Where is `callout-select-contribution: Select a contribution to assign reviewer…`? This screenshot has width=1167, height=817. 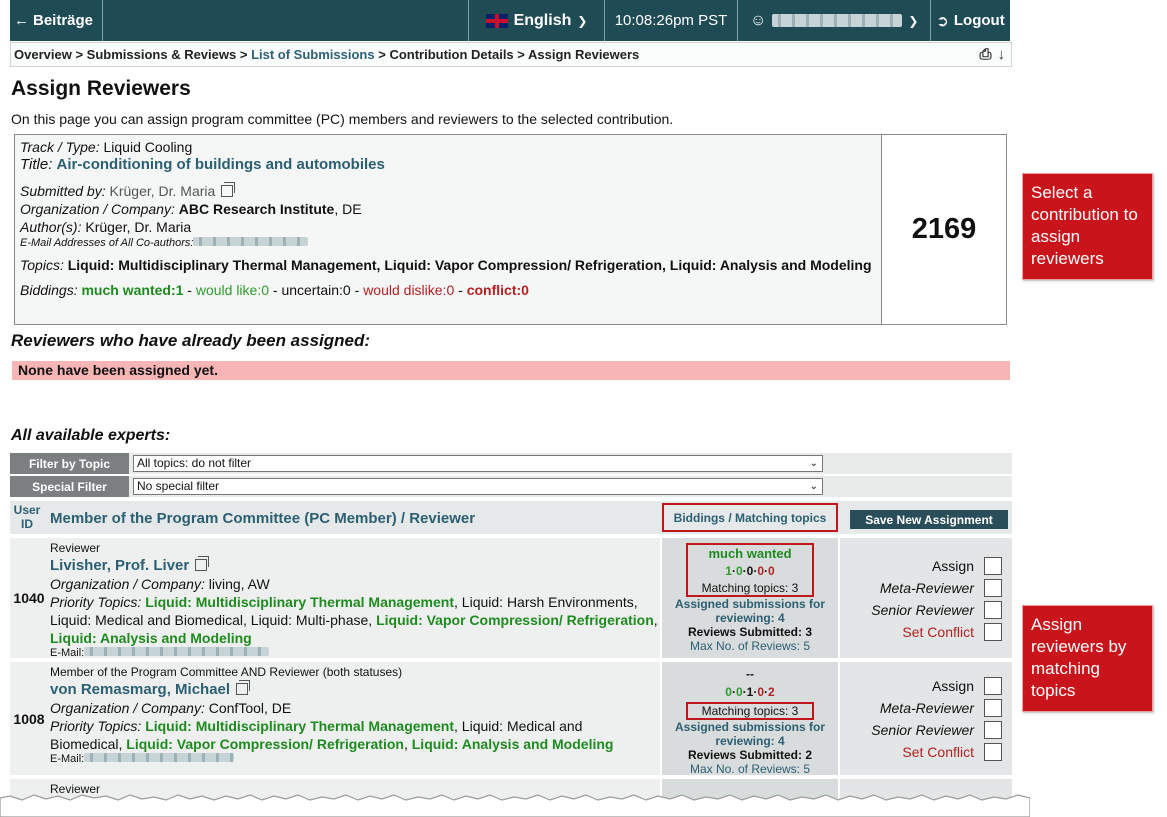 callout-select-contribution: Select a contribution to assign reviewer… is located at coordinates (1087, 226).